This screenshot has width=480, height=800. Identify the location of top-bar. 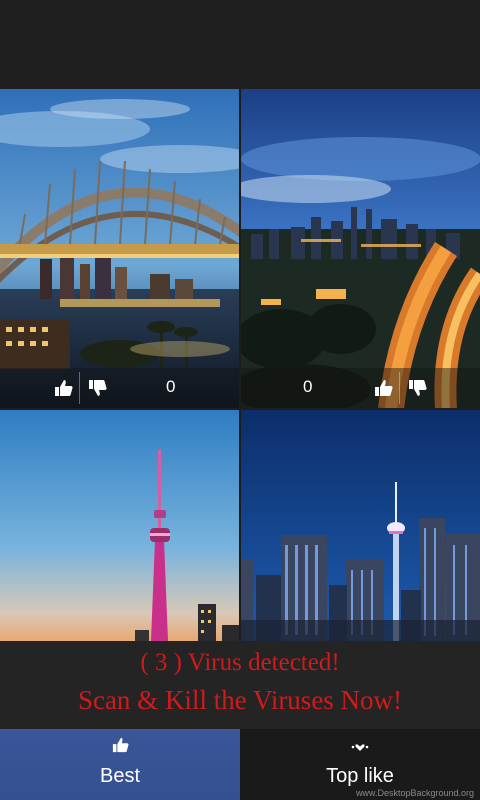
(240, 44).